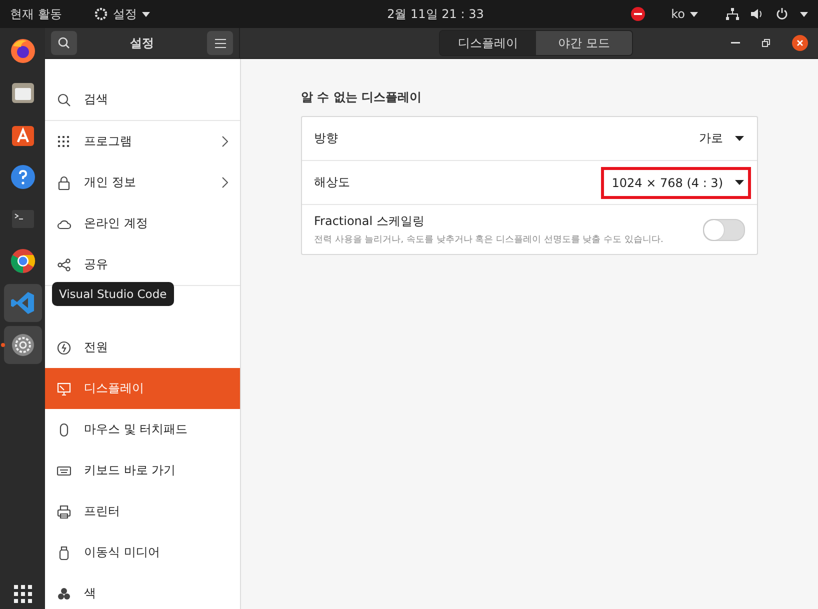 The width and height of the screenshot is (818, 609). I want to click on tooltip: Visual Studio Code, so click(113, 294).